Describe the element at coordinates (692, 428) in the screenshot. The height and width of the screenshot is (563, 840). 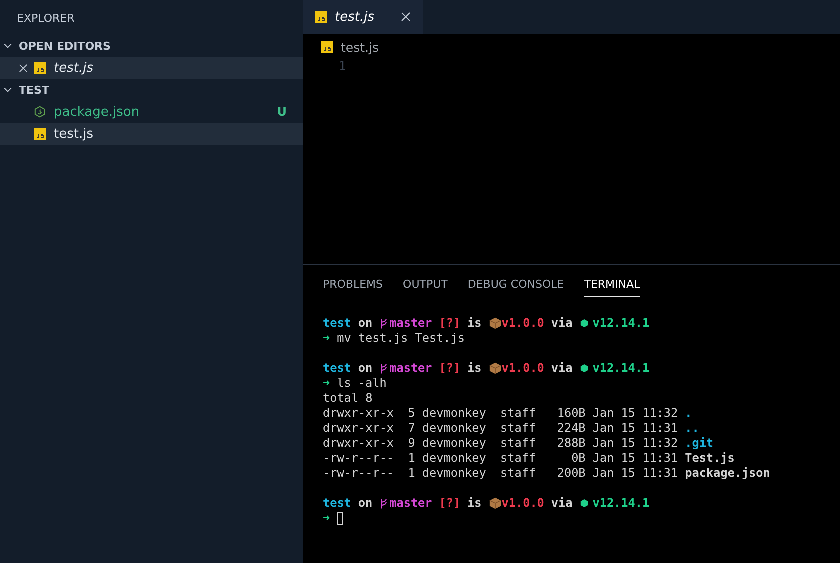
I see `listing-name: ..` at that location.